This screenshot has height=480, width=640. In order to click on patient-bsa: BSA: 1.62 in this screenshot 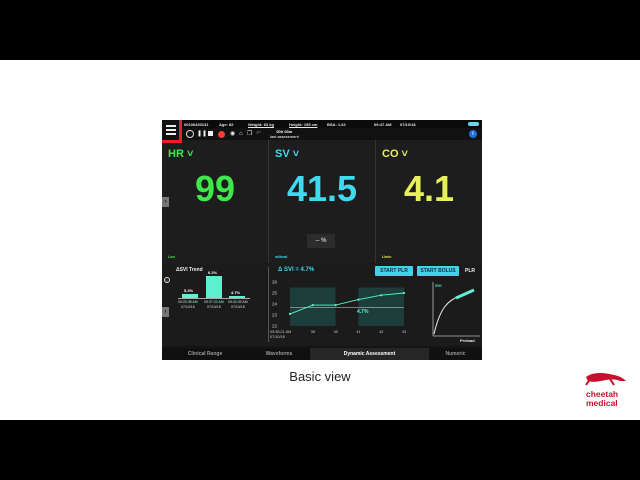, I will do `click(336, 124)`.